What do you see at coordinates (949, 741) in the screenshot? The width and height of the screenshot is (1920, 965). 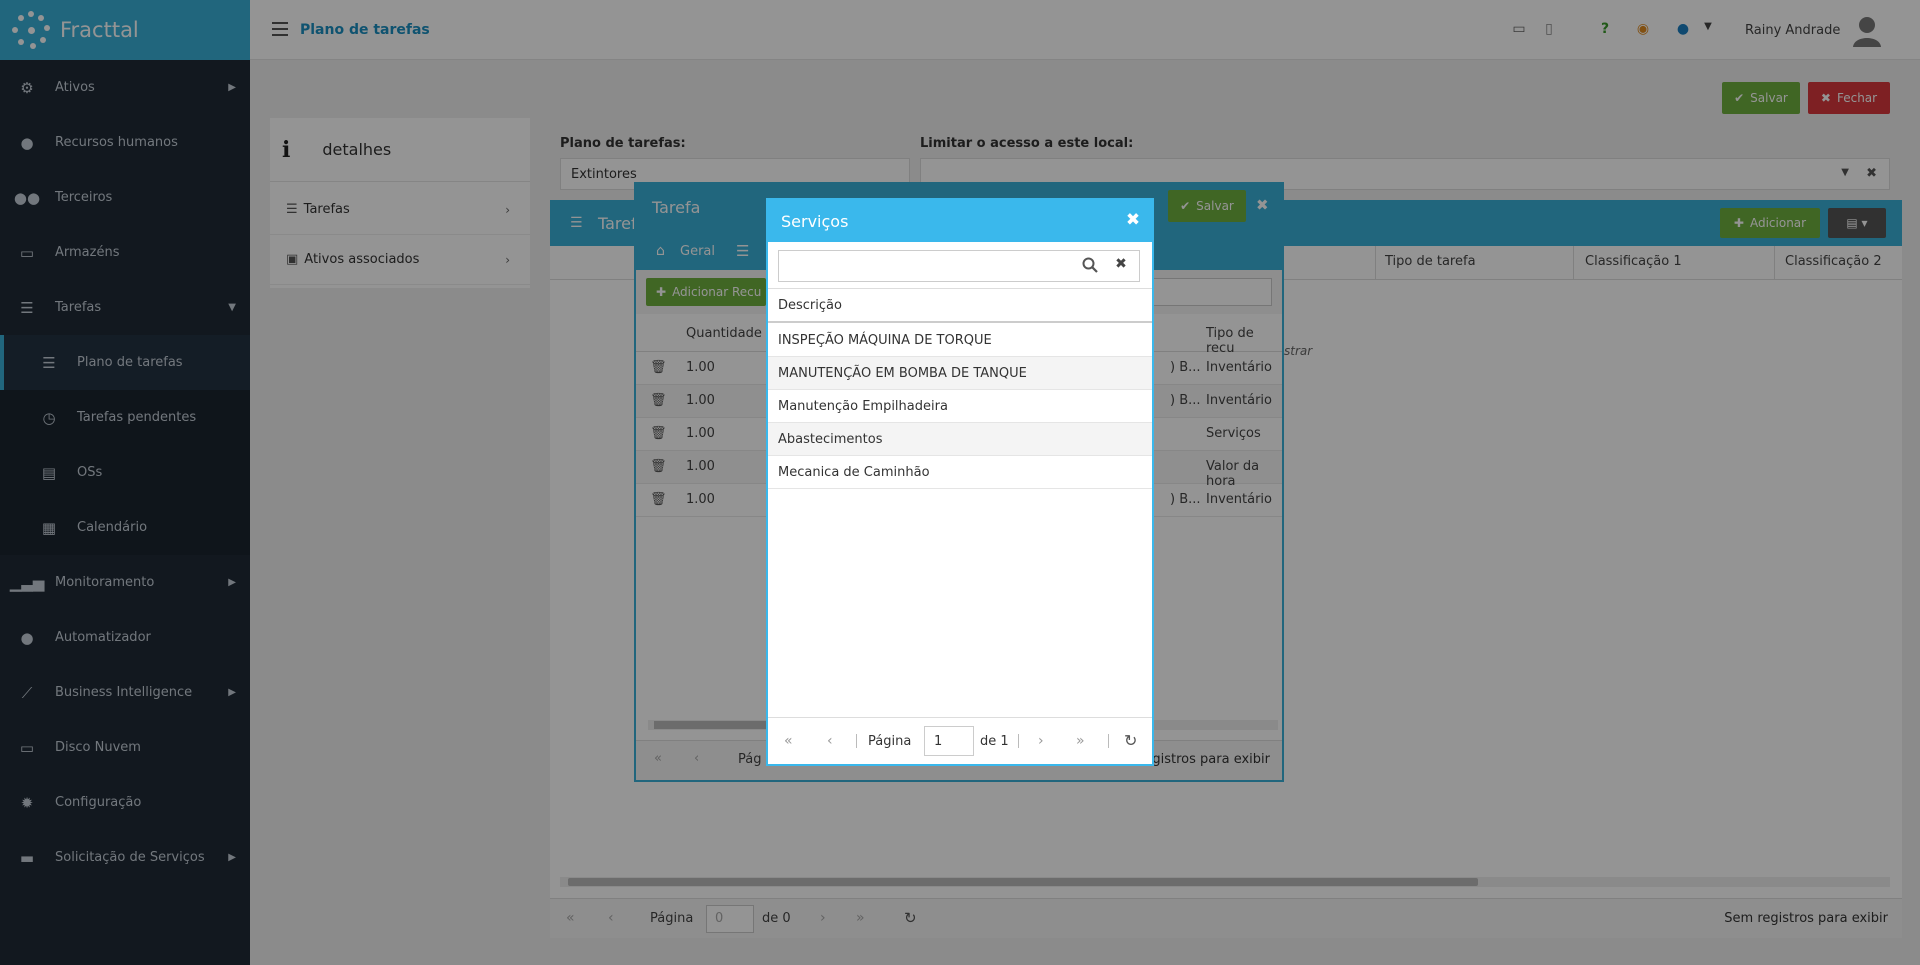 I see `page-input: 1` at bounding box center [949, 741].